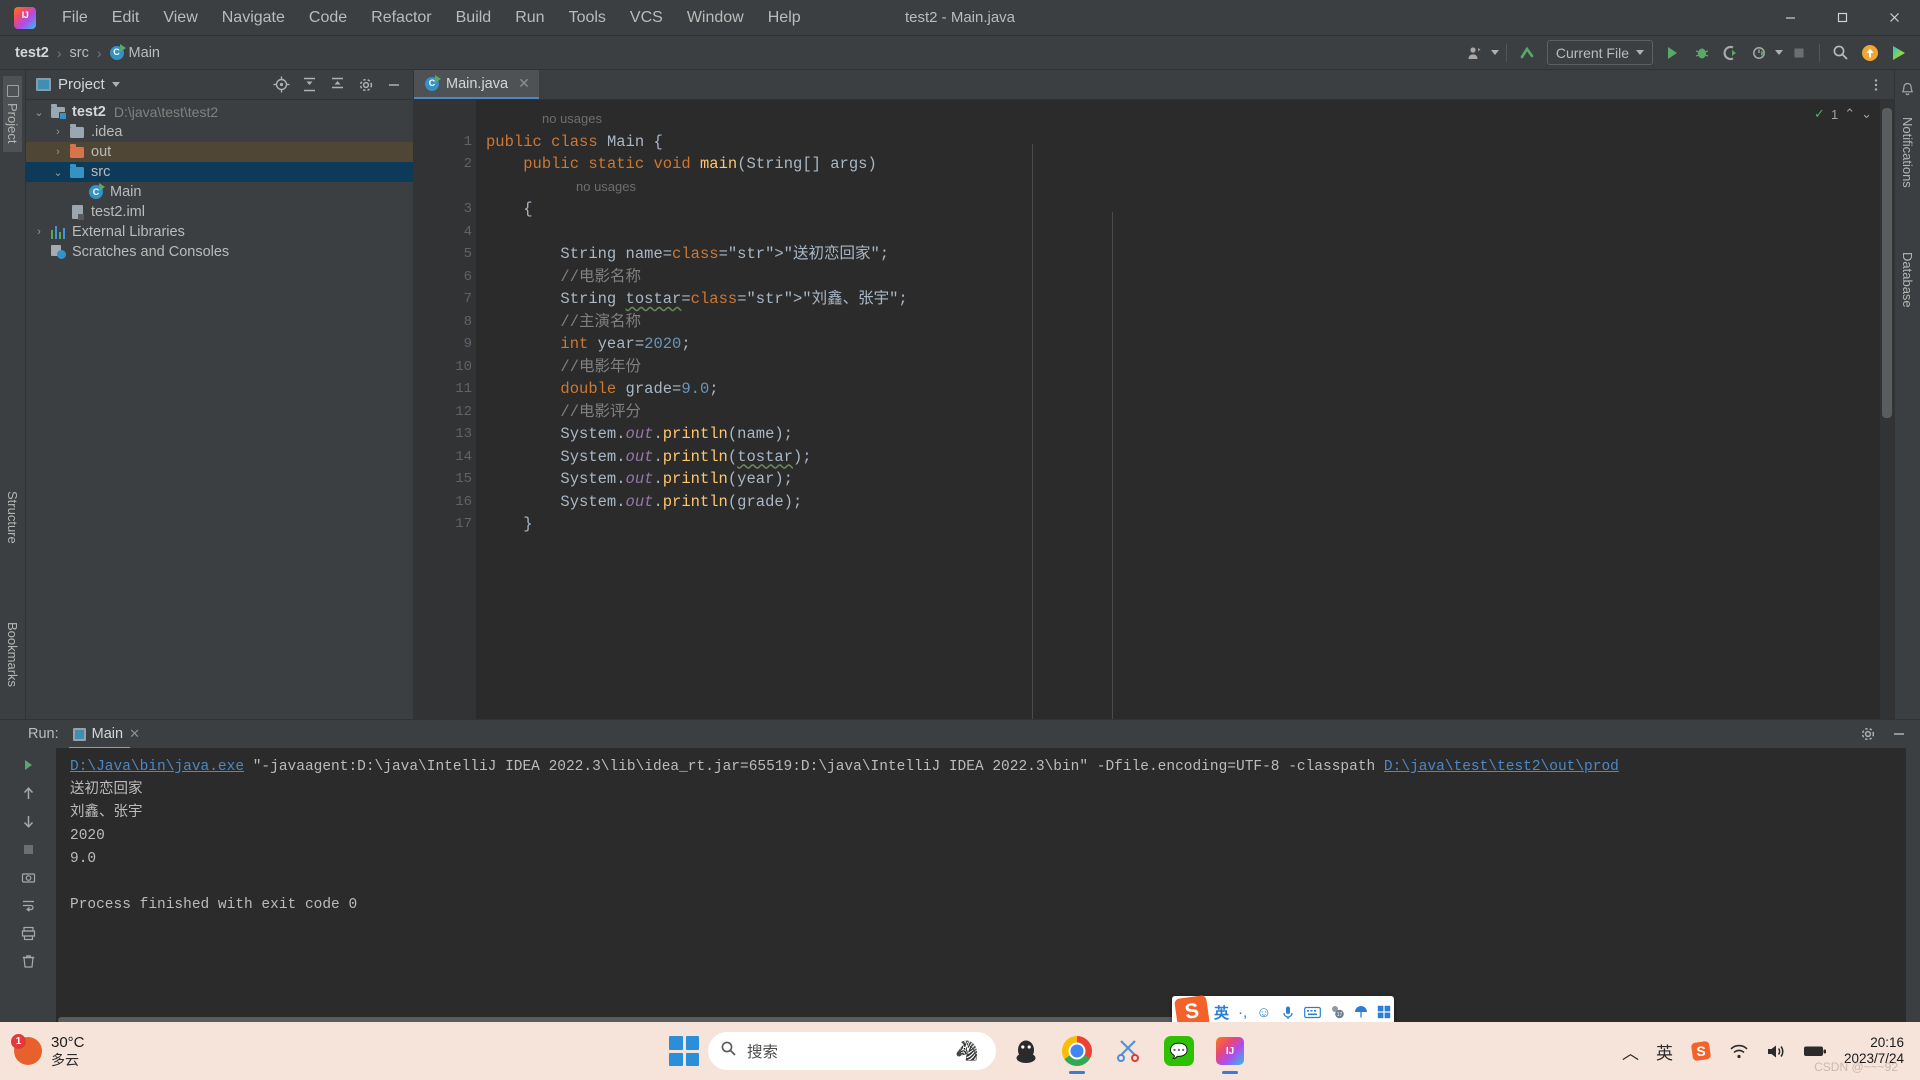 The image size is (1920, 1080). What do you see at coordinates (1501, 767) in the screenshot?
I see `classpath-link: D:\java\test\test2\out\prod` at bounding box center [1501, 767].